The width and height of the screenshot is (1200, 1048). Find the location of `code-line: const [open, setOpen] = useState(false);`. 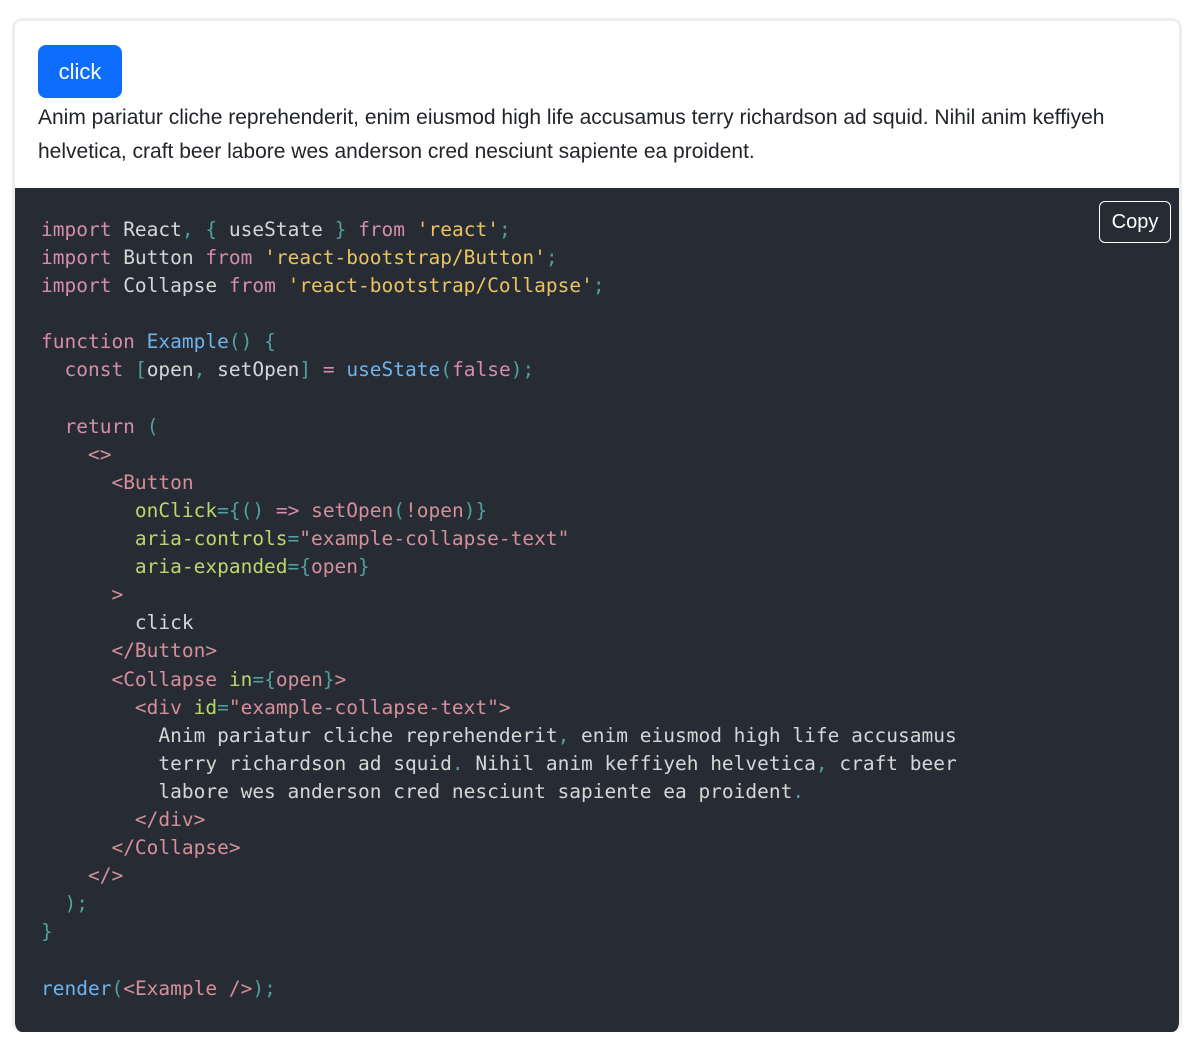

code-line: const [open, setOpen] = useState(false); is located at coordinates (499, 370).